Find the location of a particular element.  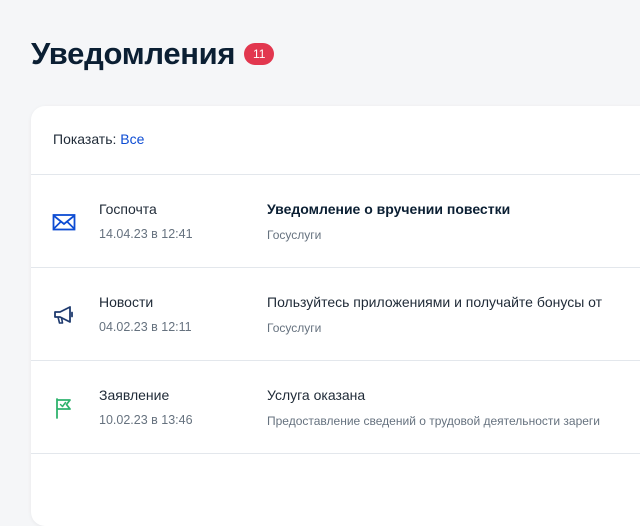

notification-count-badge: 11 is located at coordinates (259, 54).